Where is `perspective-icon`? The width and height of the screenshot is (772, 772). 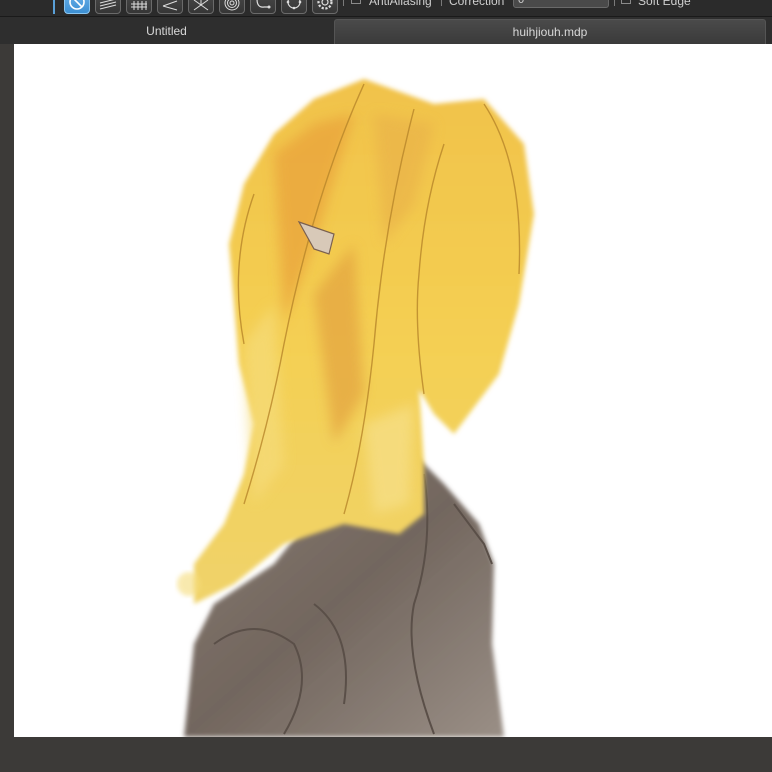 perspective-icon is located at coordinates (170, 5).